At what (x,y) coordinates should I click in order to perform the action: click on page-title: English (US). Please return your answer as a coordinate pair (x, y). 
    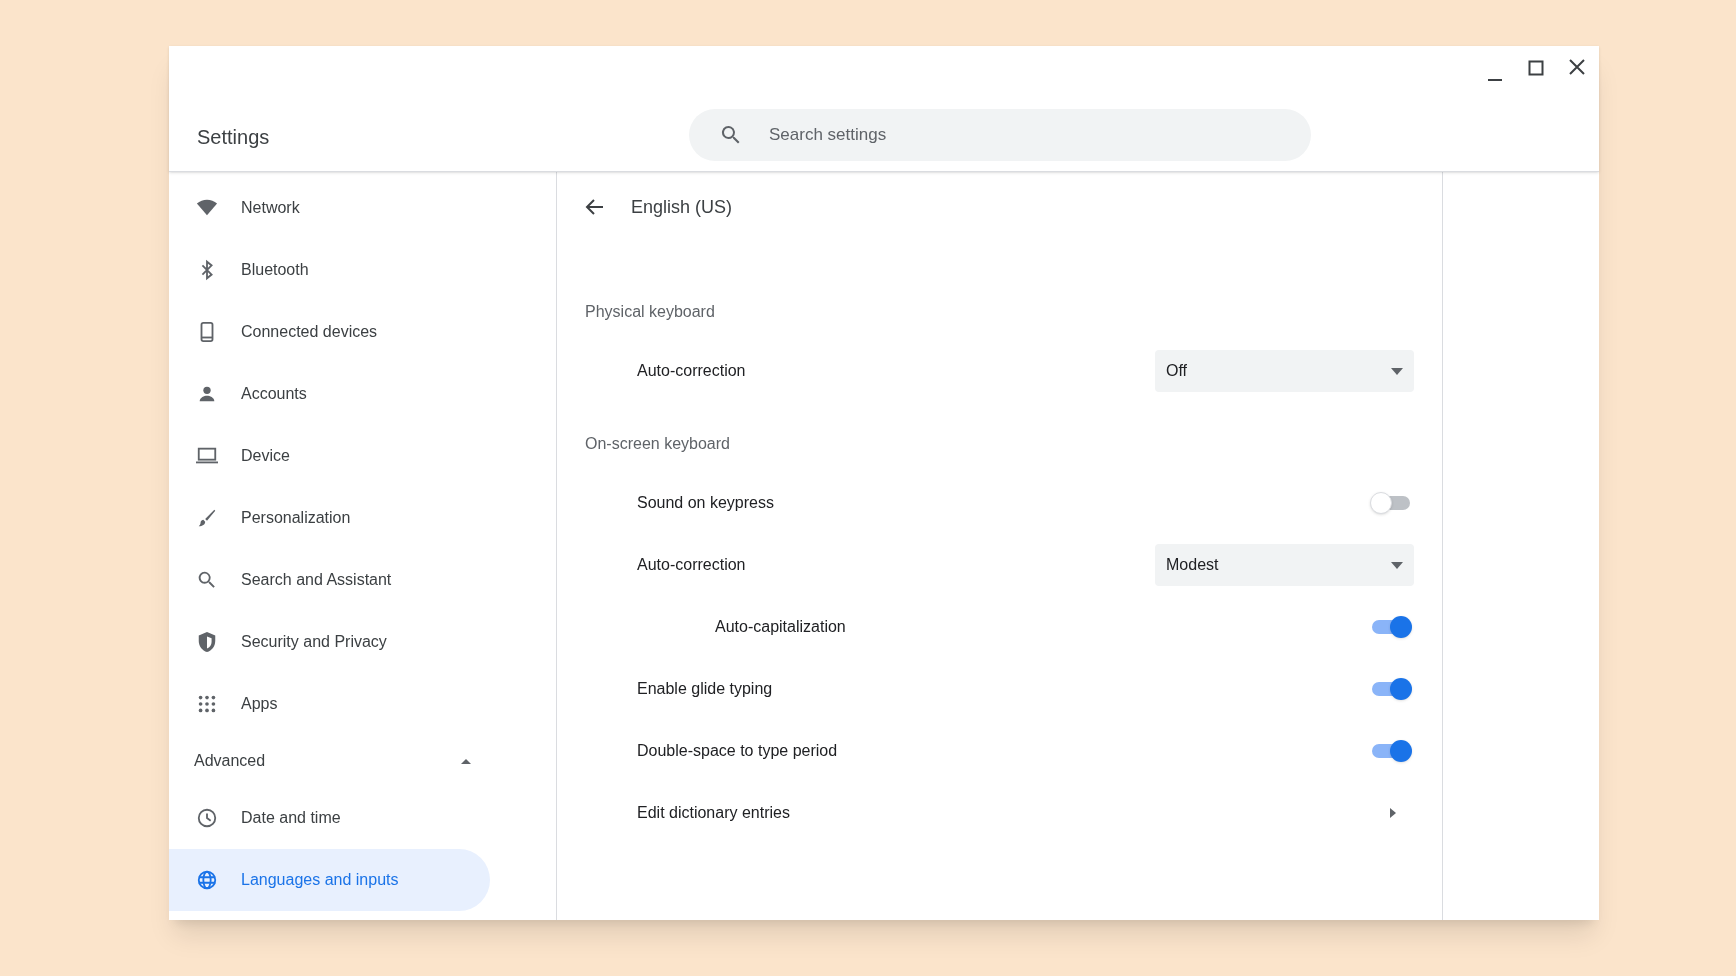
    Looking at the image, I should click on (682, 207).